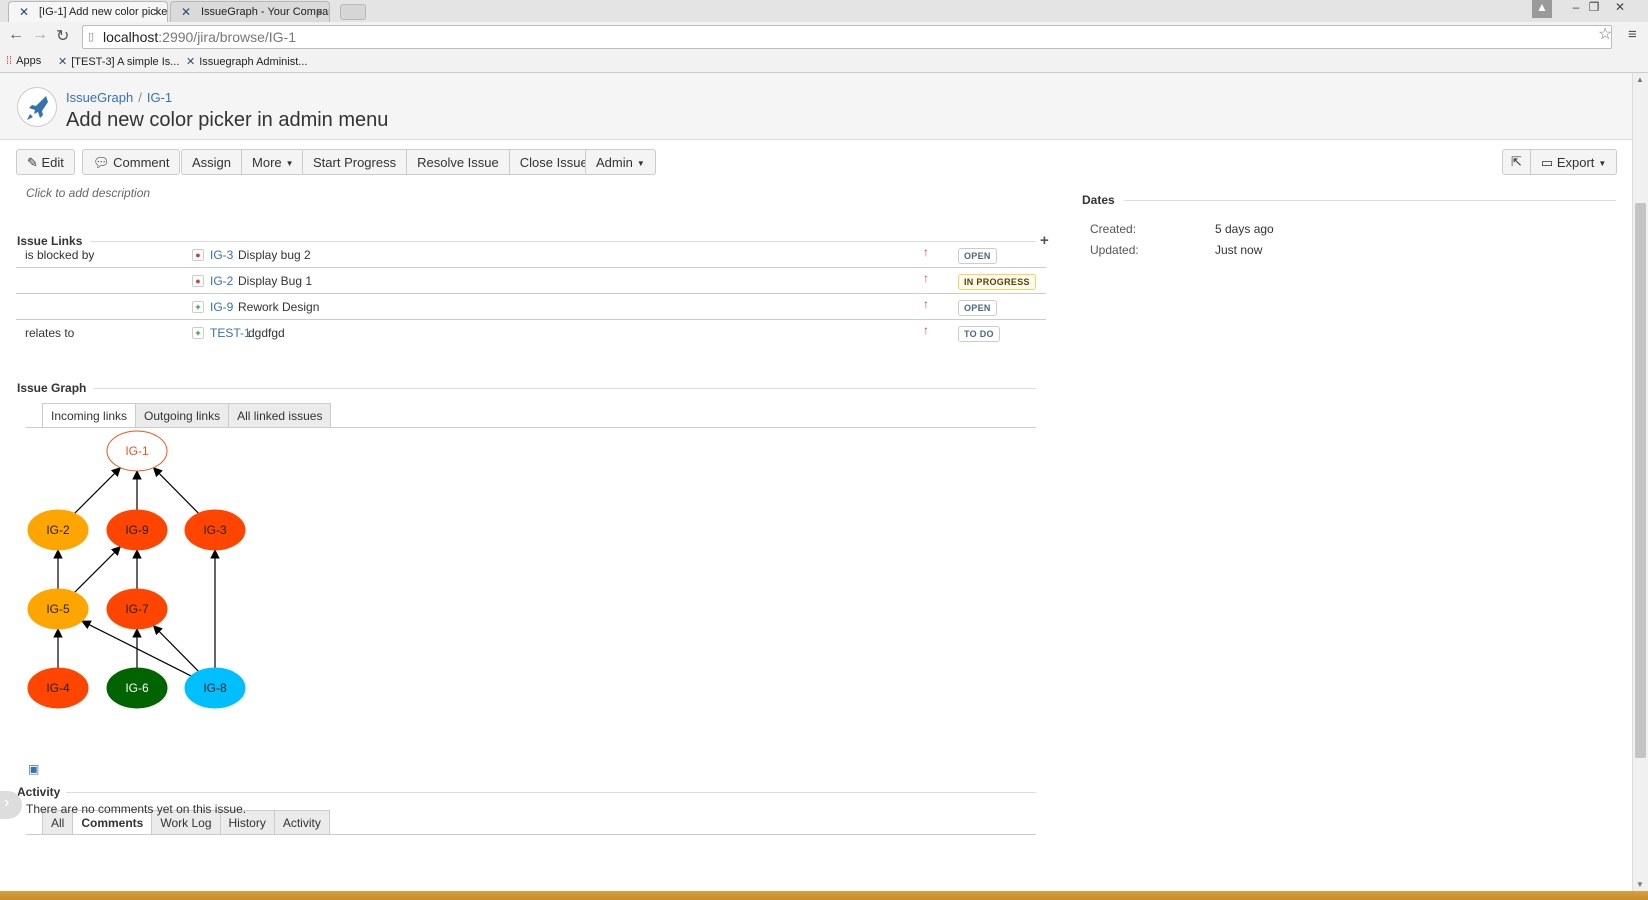 The width and height of the screenshot is (1648, 900). What do you see at coordinates (230, 333) in the screenshot?
I see `linked-issue-key: TEST-1` at bounding box center [230, 333].